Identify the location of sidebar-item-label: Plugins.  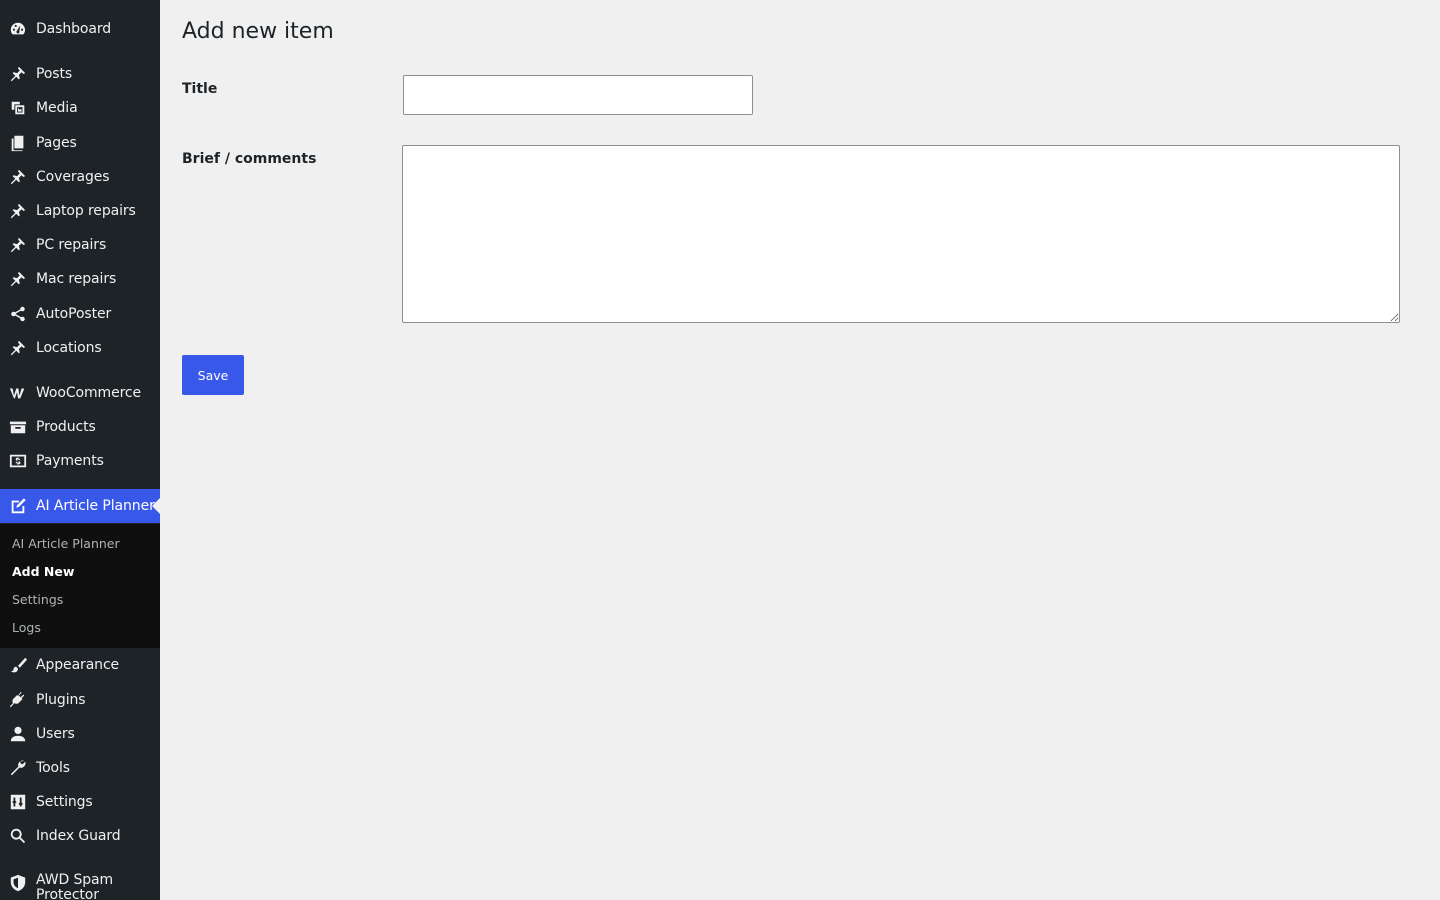
(61, 700).